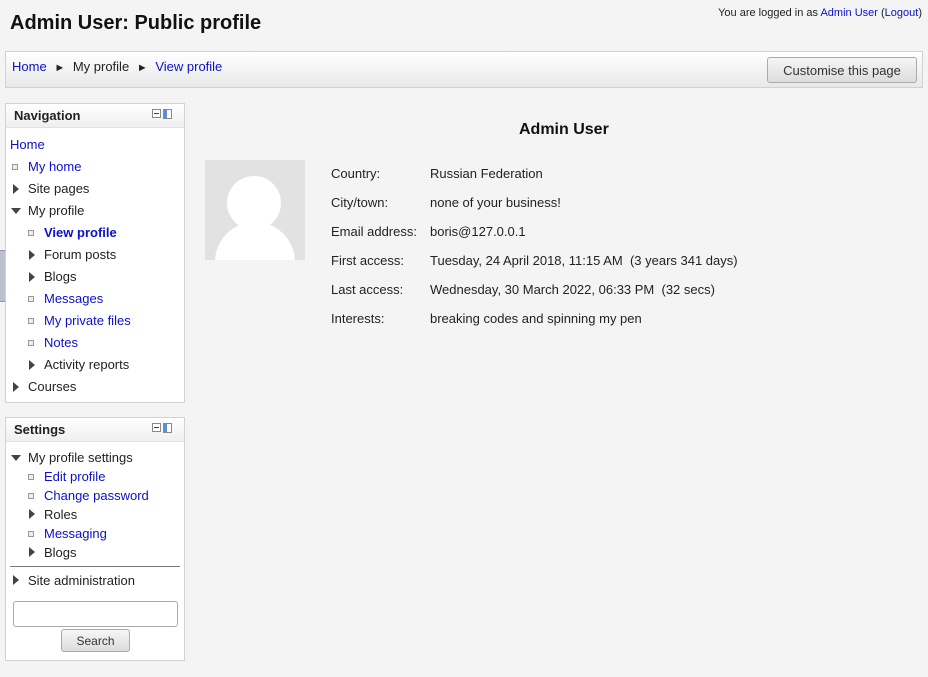 This screenshot has height=677, width=928. What do you see at coordinates (87, 321) in the screenshot?
I see `nav-private-files-link: My private files` at bounding box center [87, 321].